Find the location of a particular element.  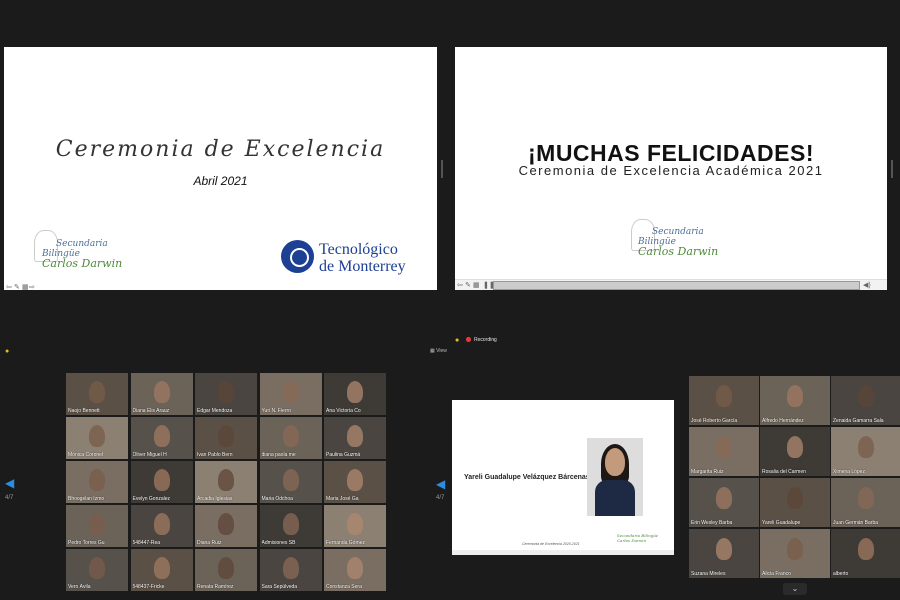

view-button: ▦ View is located at coordinates (438, 351).